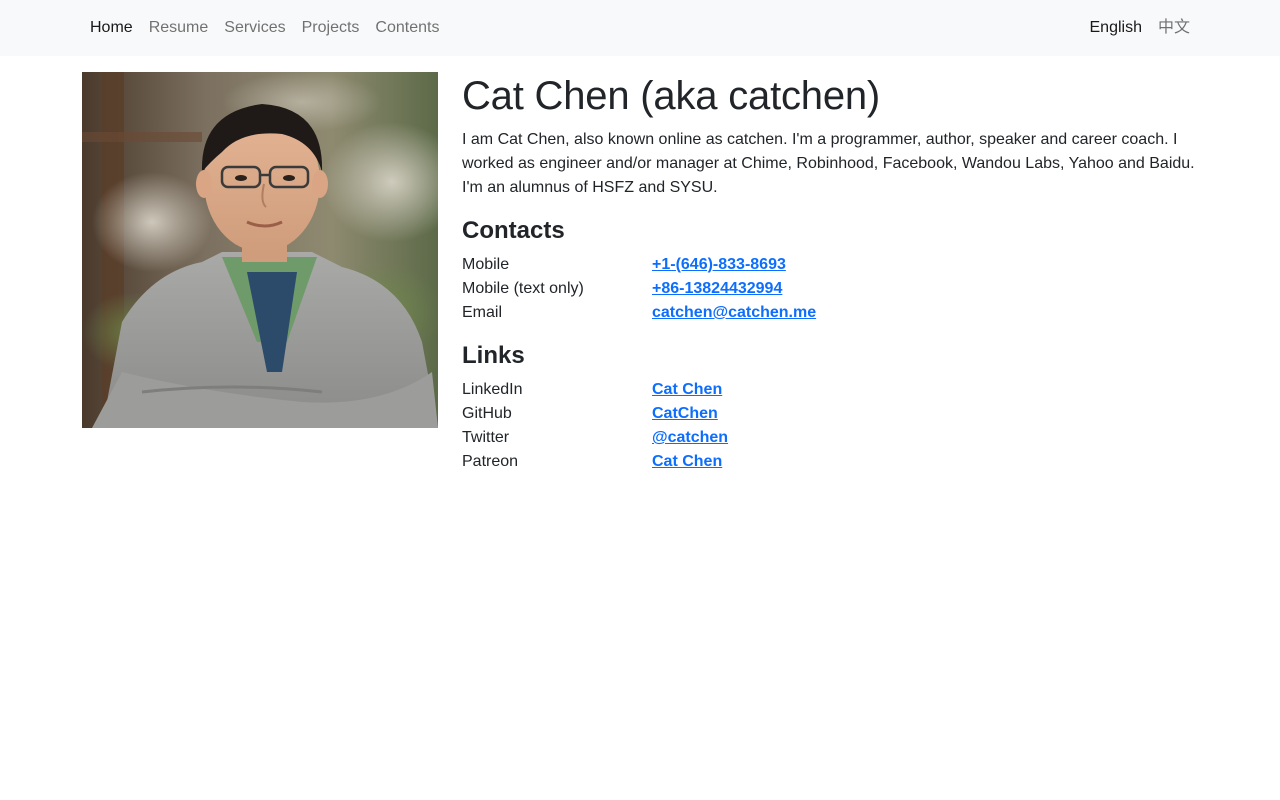  Describe the element at coordinates (830, 414) in the screenshot. I see `link-row-github: GitHub CatChen` at that location.